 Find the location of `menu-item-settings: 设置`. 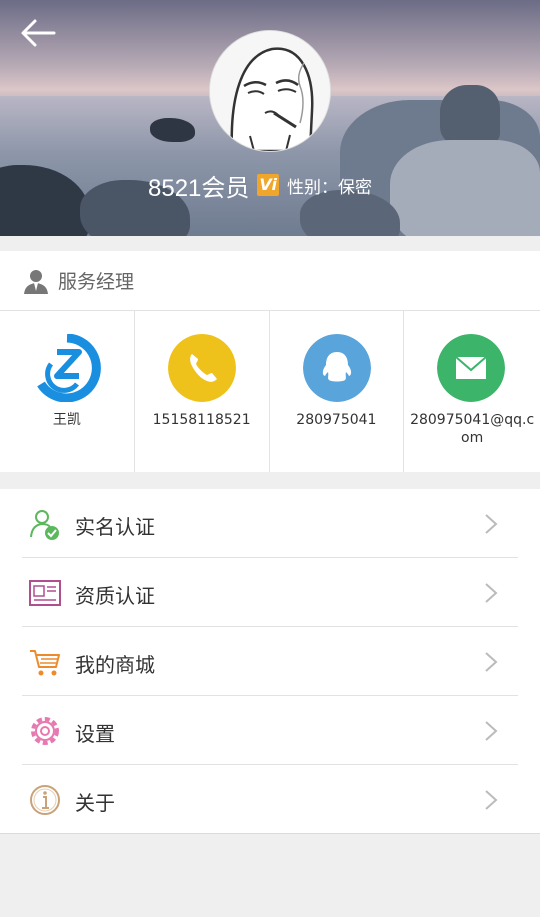

menu-item-settings: 设置 is located at coordinates (270, 730).